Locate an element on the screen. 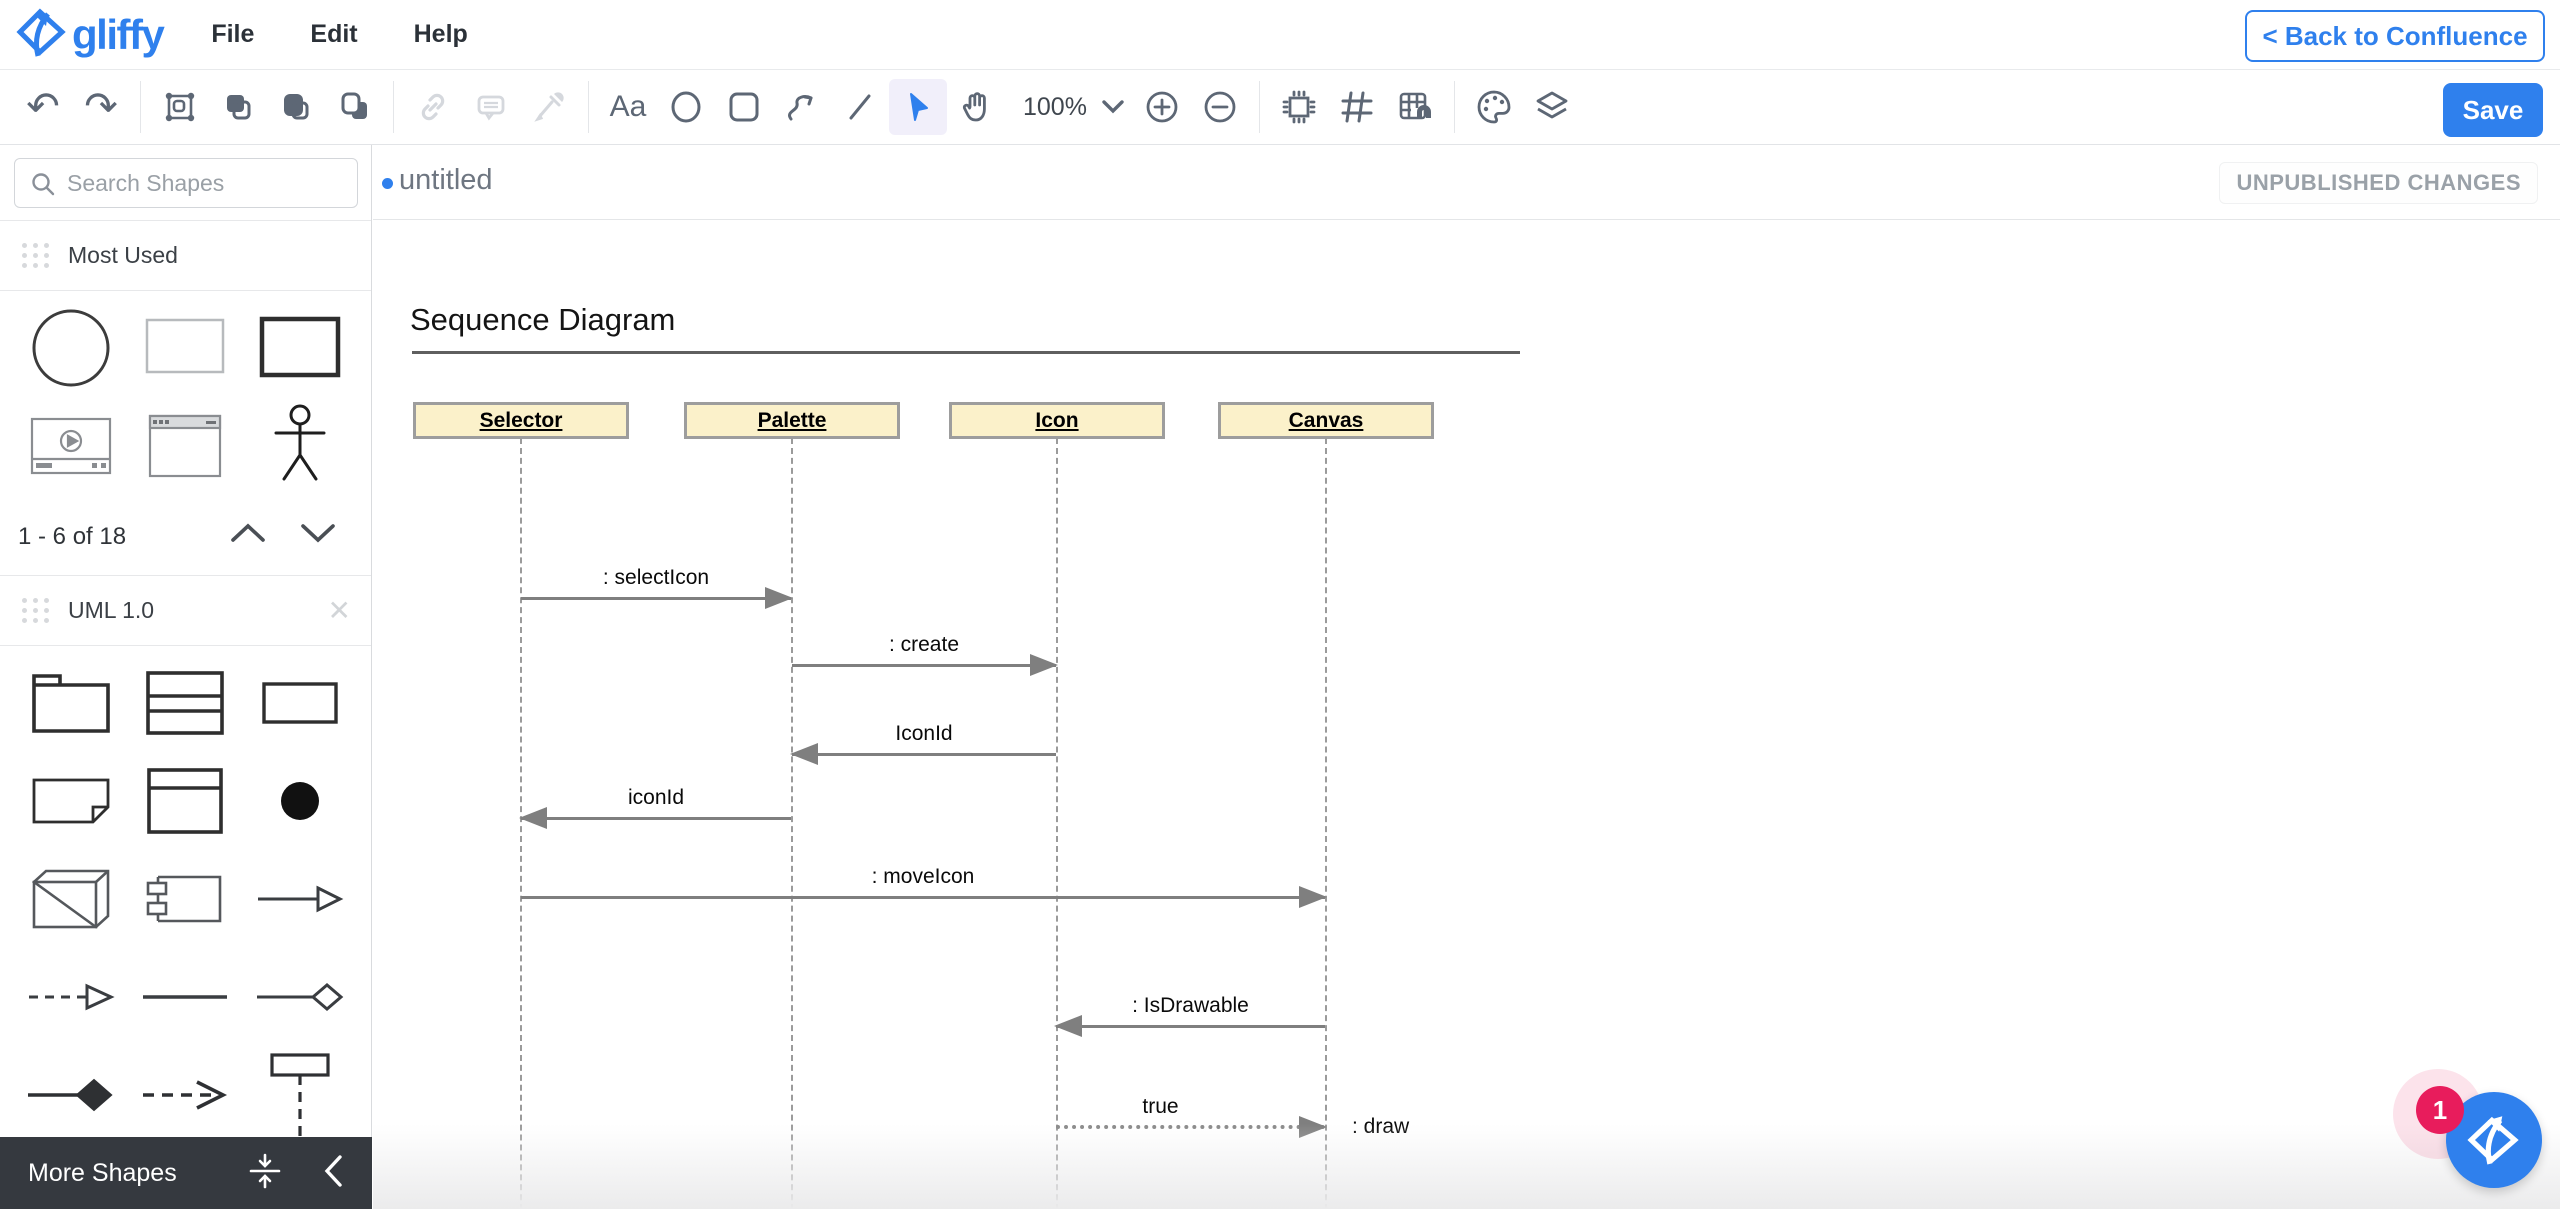  collapse-sidebar-chevron-icon is located at coordinates (333, 1173).